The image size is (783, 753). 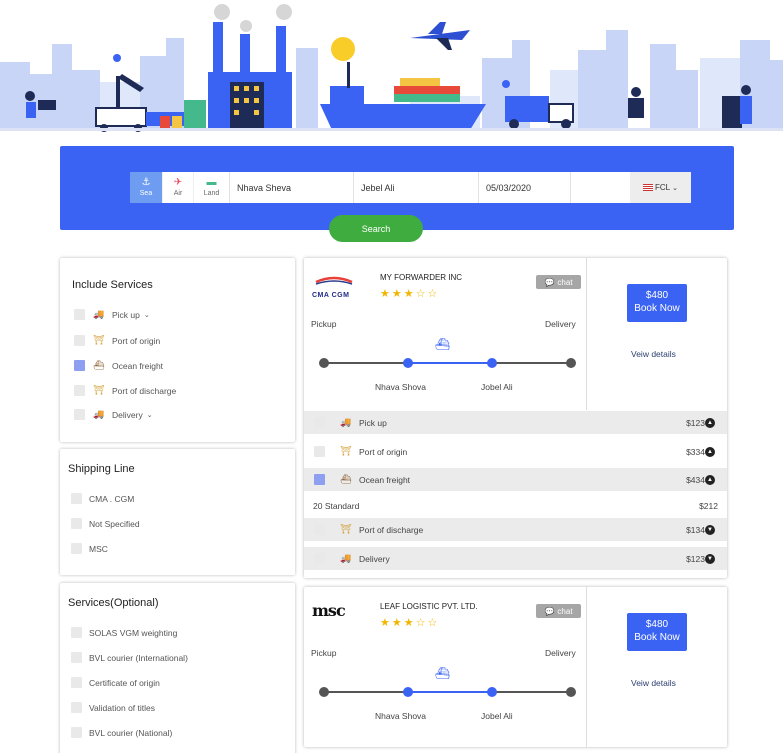 What do you see at coordinates (663, 187) in the screenshot?
I see `load-type-value: FCL` at bounding box center [663, 187].